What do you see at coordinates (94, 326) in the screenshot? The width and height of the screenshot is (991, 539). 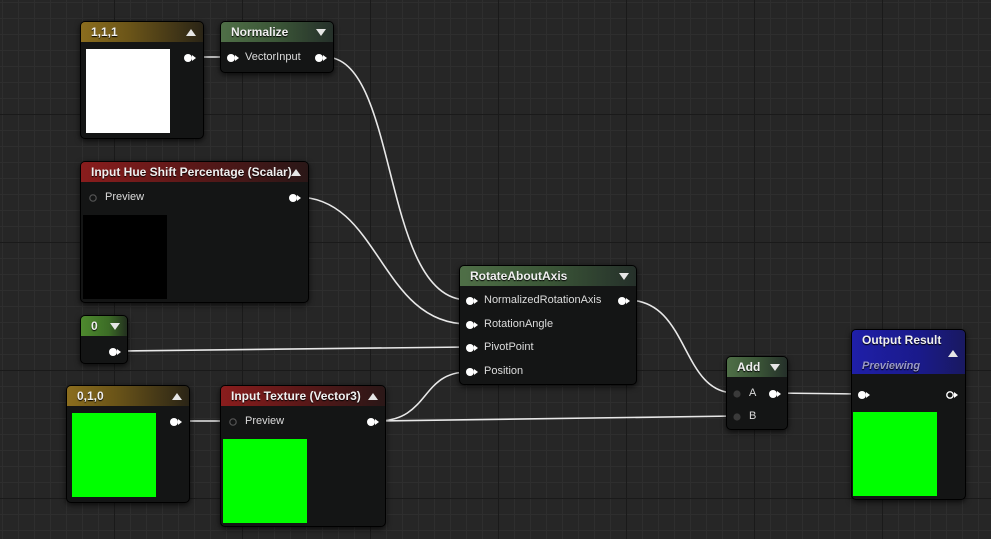 I see `node-title: 0` at bounding box center [94, 326].